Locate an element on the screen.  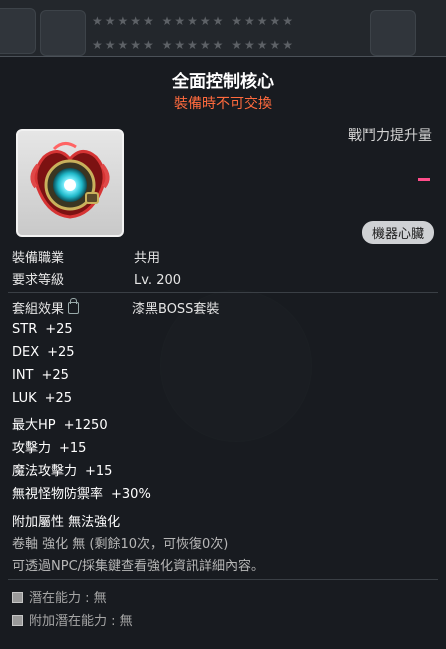
additional-potential-value: 無 is located at coordinates (126, 621).